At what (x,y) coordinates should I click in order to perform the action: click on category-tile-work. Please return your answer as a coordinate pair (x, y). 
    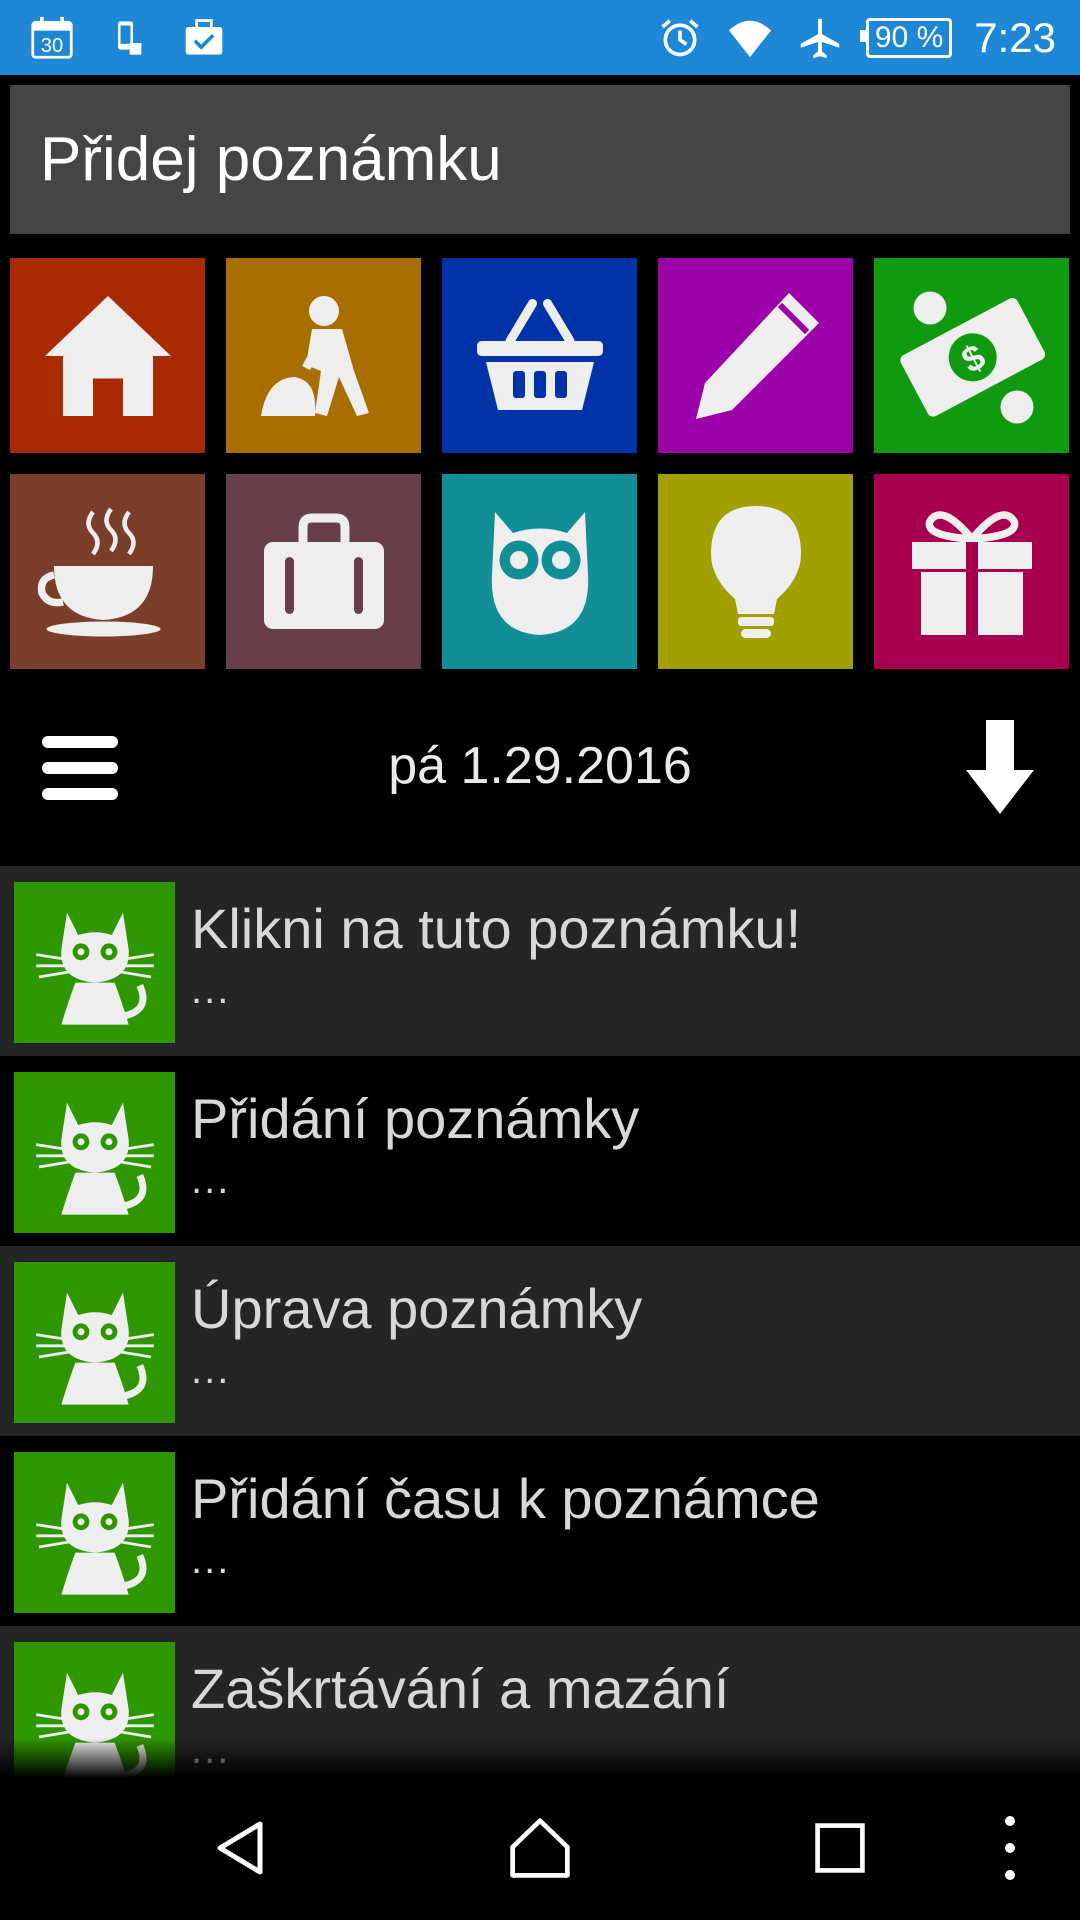
    Looking at the image, I should click on (323, 355).